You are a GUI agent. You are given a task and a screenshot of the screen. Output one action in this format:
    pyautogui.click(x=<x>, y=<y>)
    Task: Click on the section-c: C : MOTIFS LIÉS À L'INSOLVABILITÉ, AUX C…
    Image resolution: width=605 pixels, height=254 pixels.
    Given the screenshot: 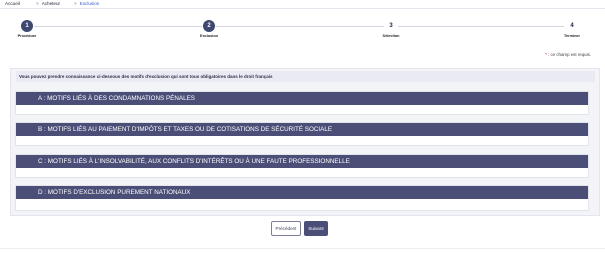 What is the action you would take?
    pyautogui.click(x=302, y=166)
    